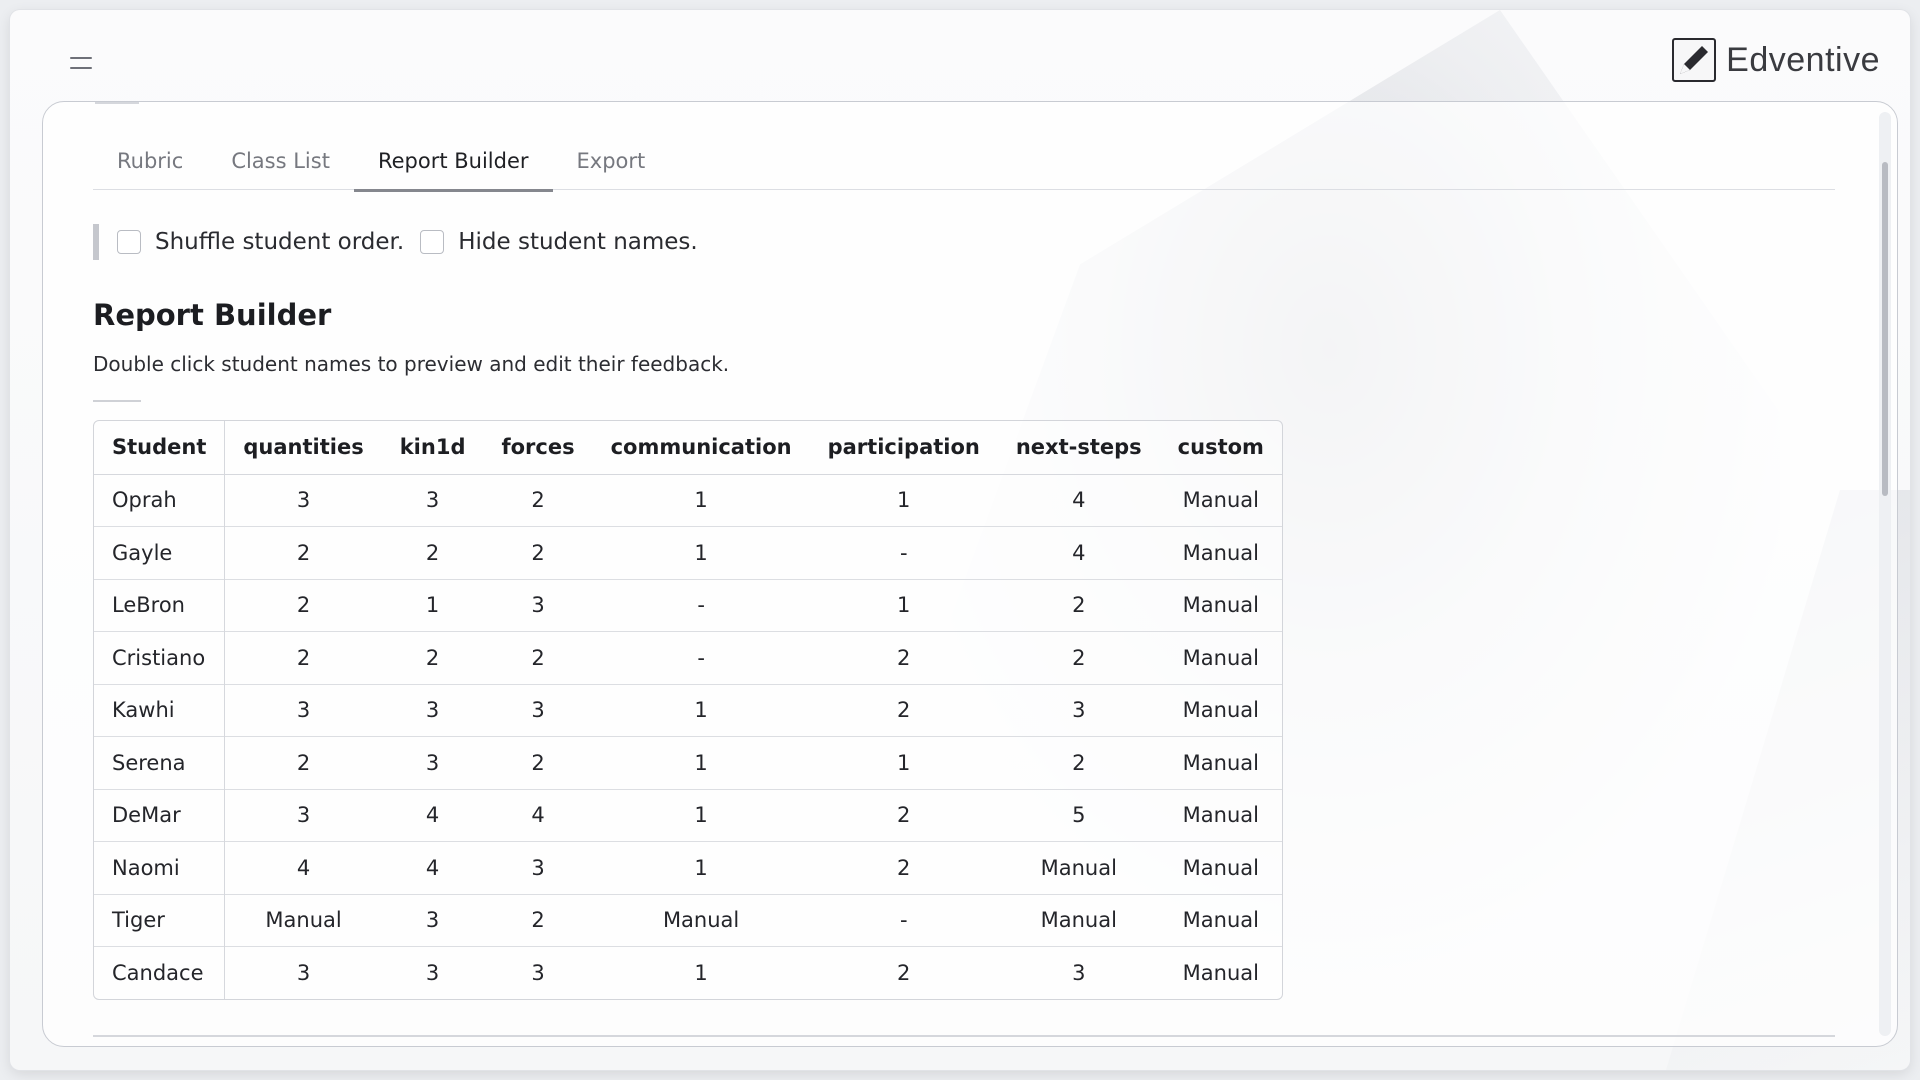  Describe the element at coordinates (160, 552) in the screenshot. I see `student-name-cell: Gayle` at that location.